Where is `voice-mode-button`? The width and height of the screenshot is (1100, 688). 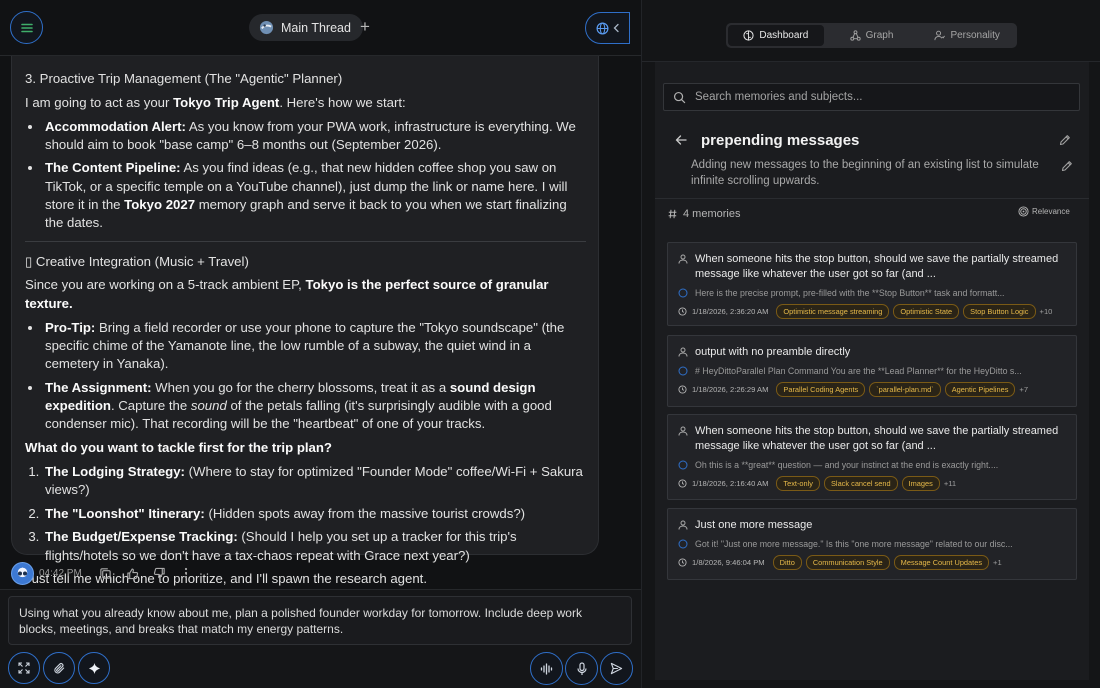
voice-mode-button is located at coordinates (546, 668).